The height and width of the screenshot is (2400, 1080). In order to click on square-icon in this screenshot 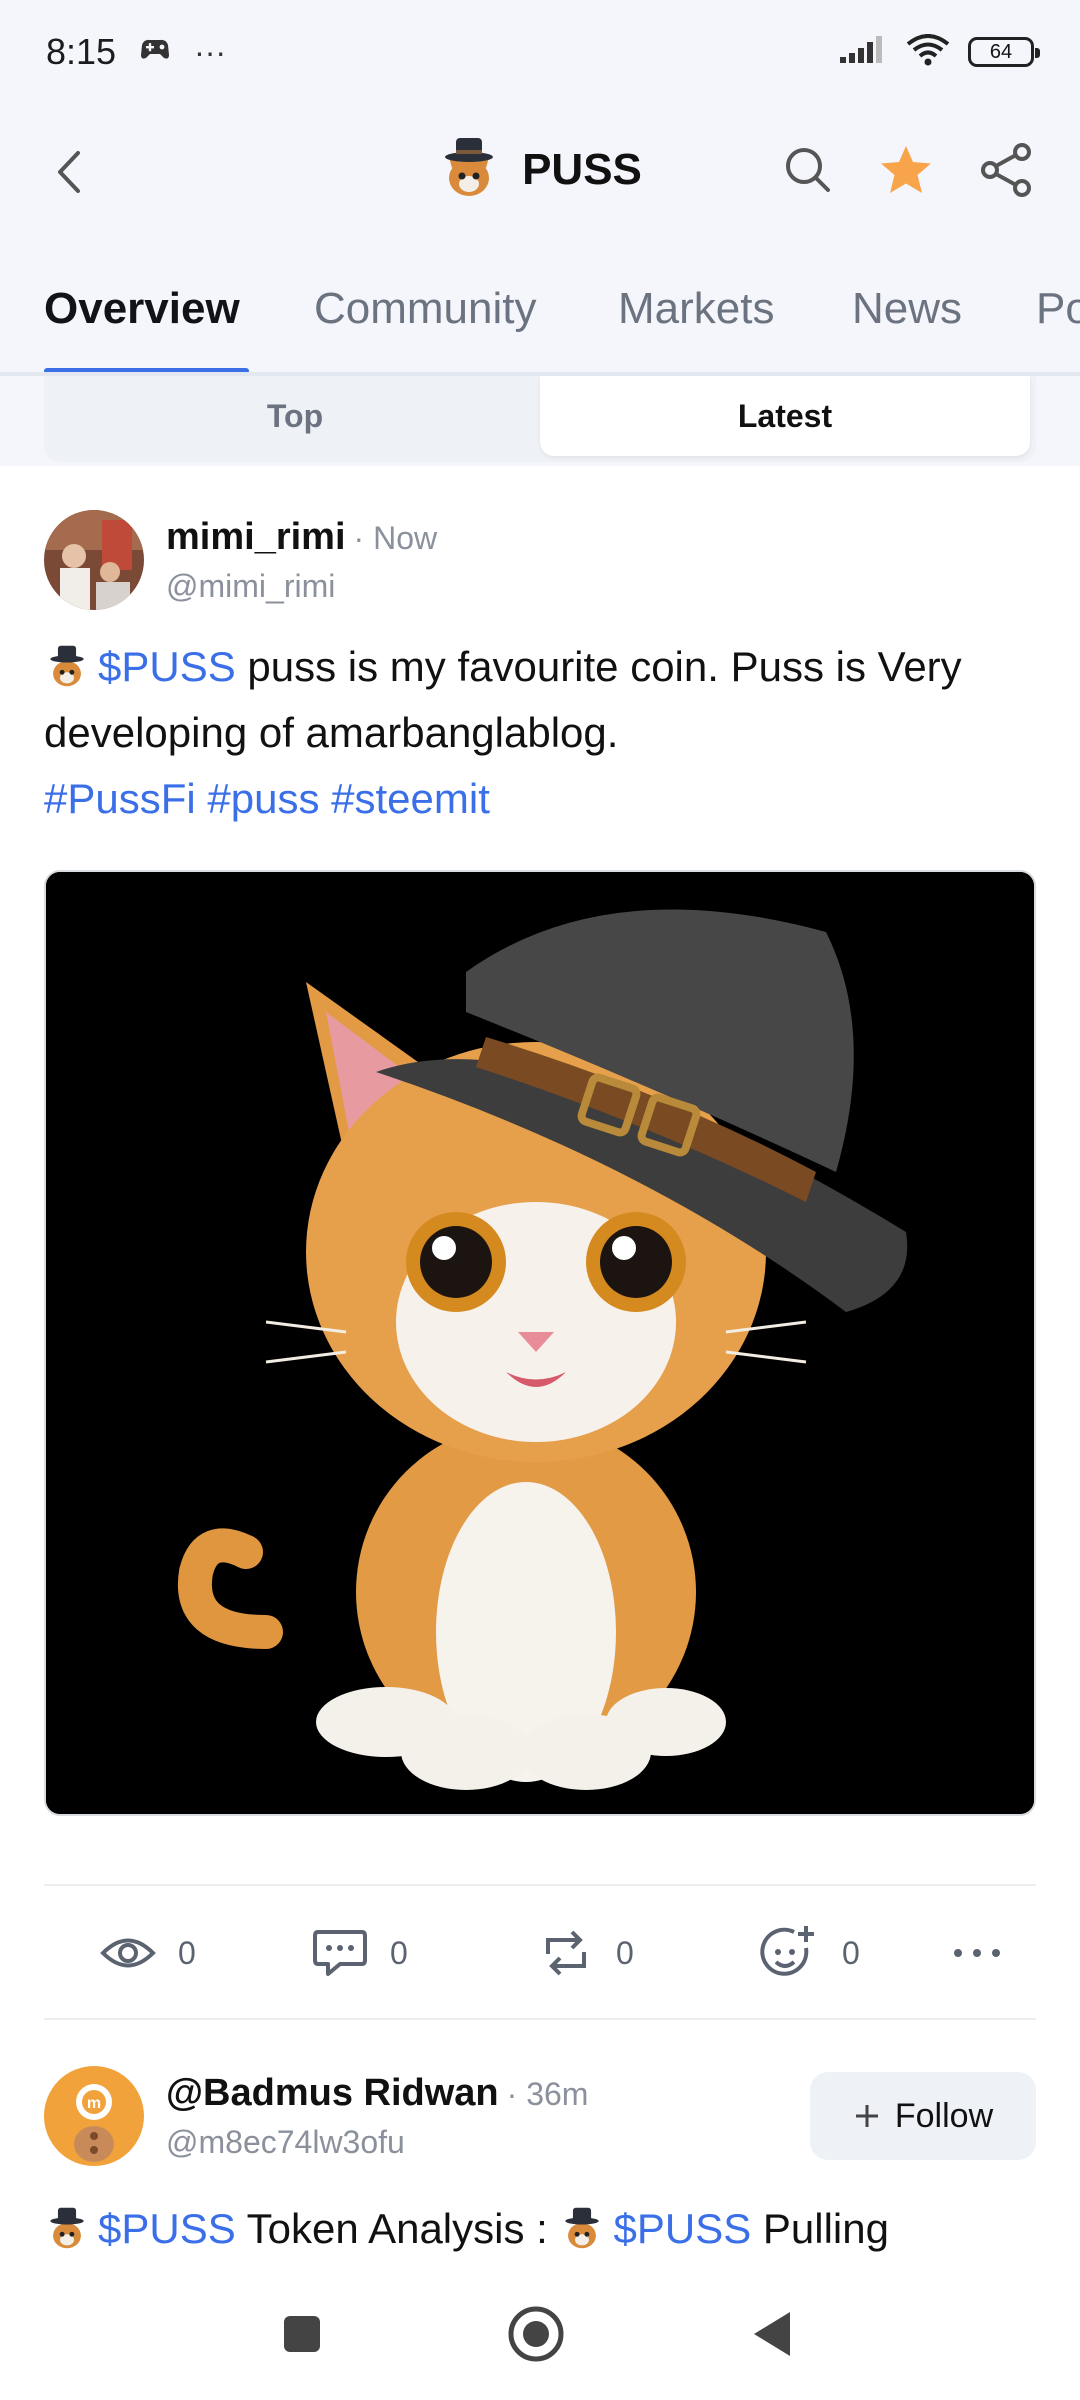, I will do `click(302, 2334)`.